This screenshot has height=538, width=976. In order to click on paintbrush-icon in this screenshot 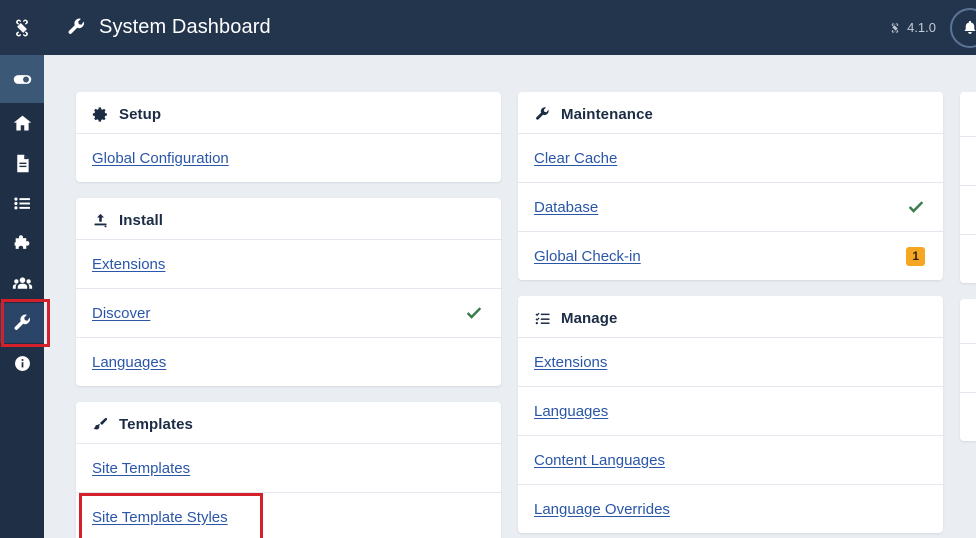, I will do `click(100, 423)`.